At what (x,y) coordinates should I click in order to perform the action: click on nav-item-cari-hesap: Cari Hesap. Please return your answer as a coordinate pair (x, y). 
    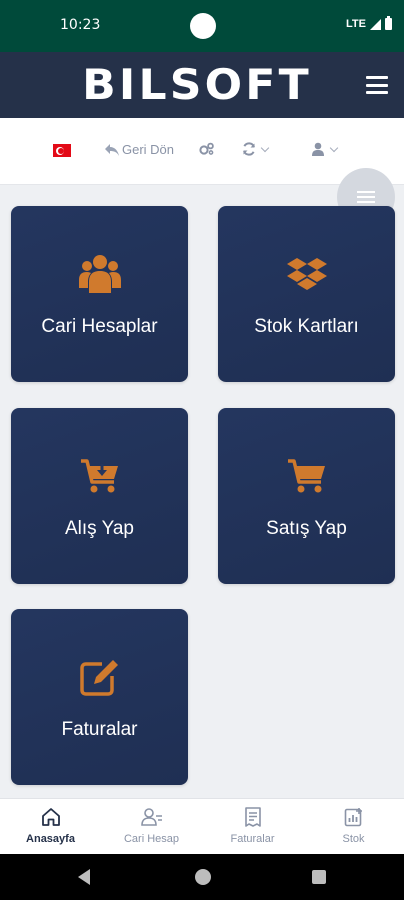
    Looking at the image, I should click on (151, 827).